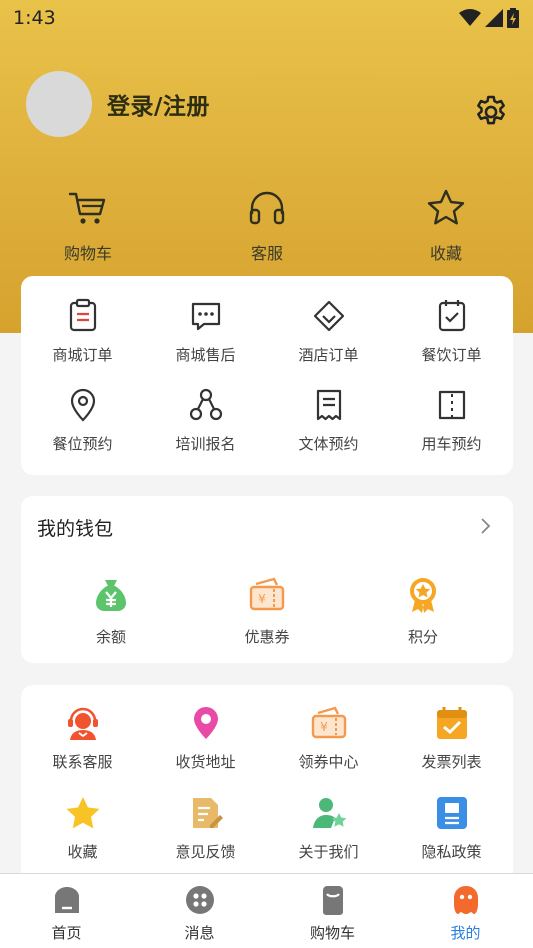 Image resolution: width=533 pixels, height=948 pixels. I want to click on headphones-icon, so click(267, 208).